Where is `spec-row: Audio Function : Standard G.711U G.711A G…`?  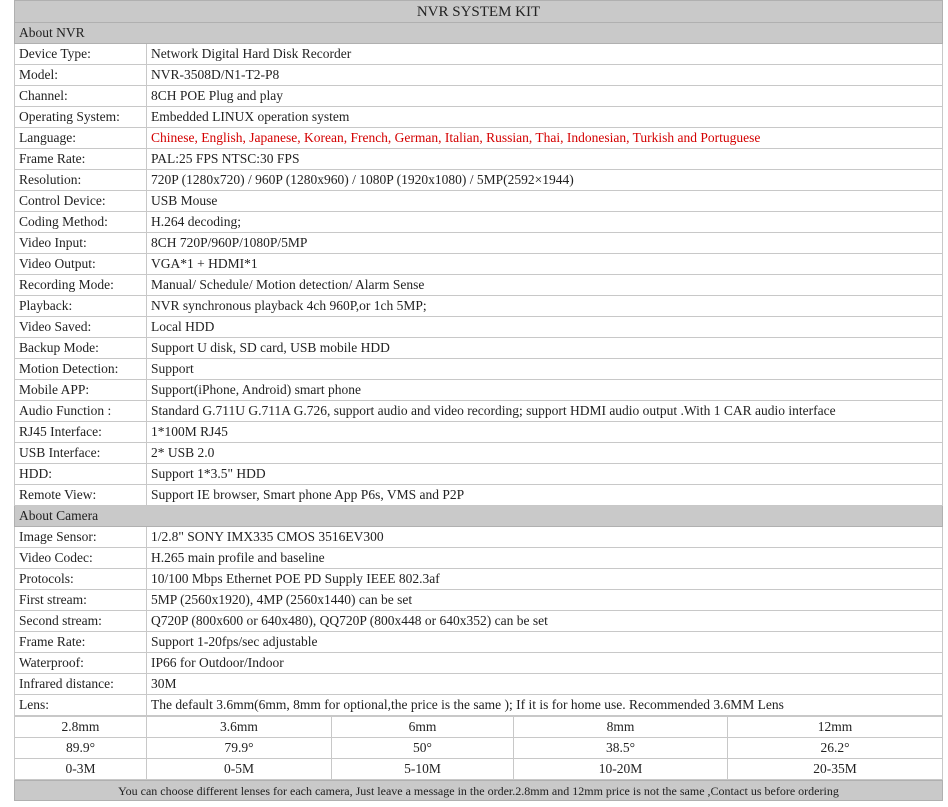 spec-row: Audio Function : Standard G.711U G.711A G… is located at coordinates (478, 411).